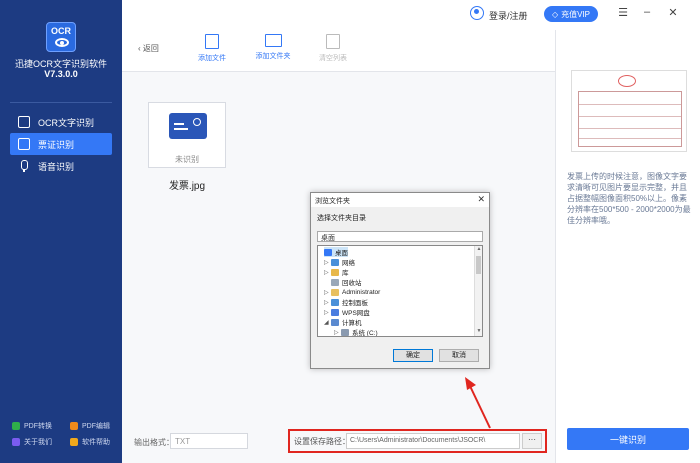  Describe the element at coordinates (62, 42) in the screenshot. I see `eye-icon` at that location.